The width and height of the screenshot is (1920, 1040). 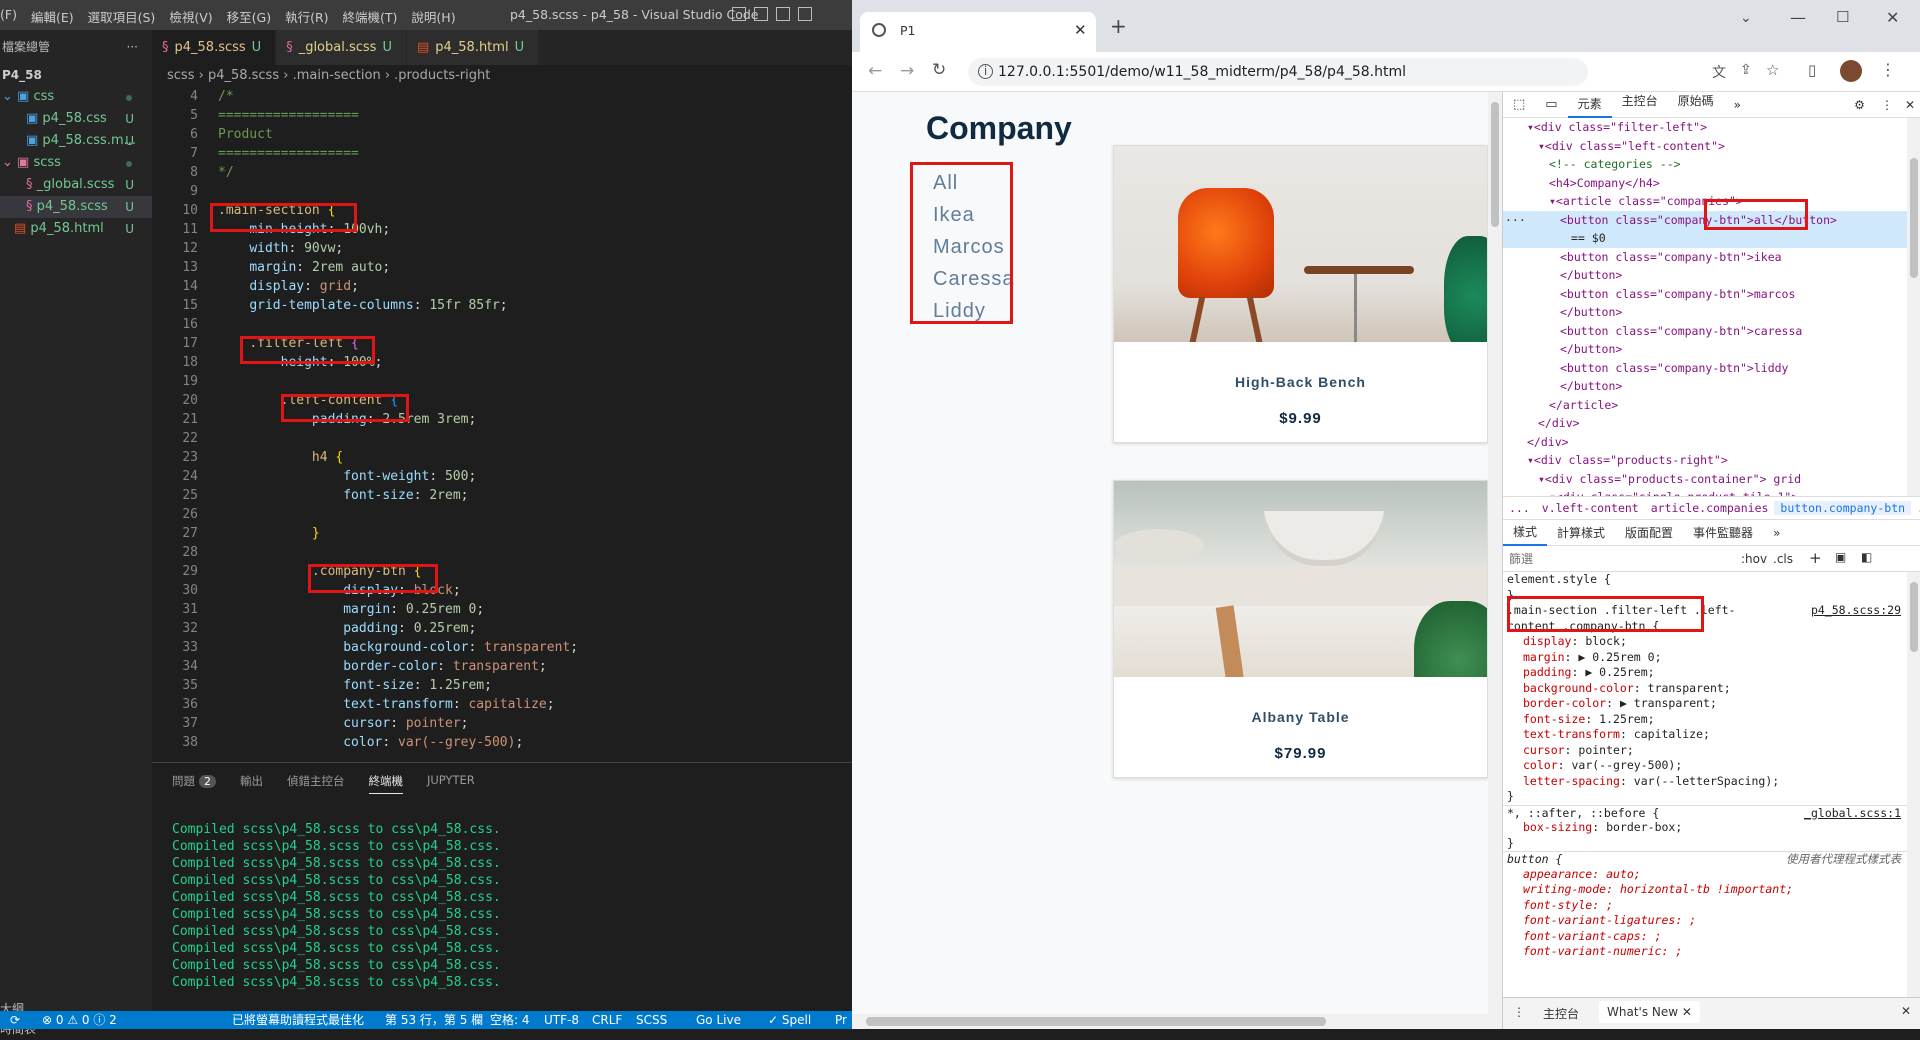 What do you see at coordinates (875, 71) in the screenshot?
I see `back-icon: ←` at bounding box center [875, 71].